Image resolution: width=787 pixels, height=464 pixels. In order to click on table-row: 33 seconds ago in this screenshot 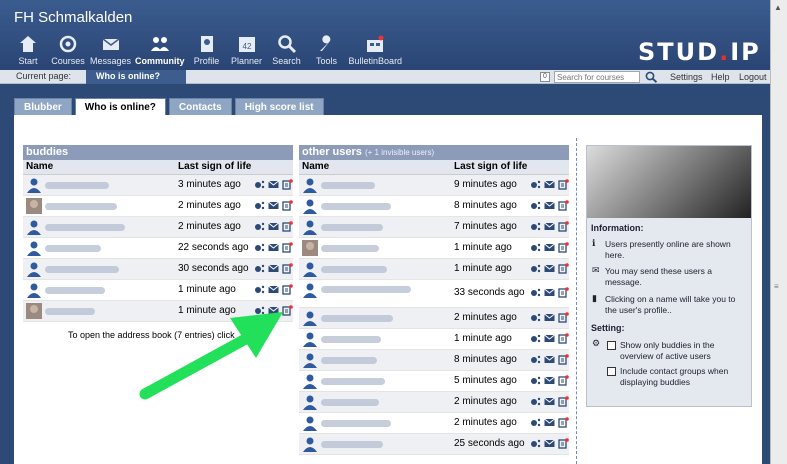, I will do `click(434, 294)`.